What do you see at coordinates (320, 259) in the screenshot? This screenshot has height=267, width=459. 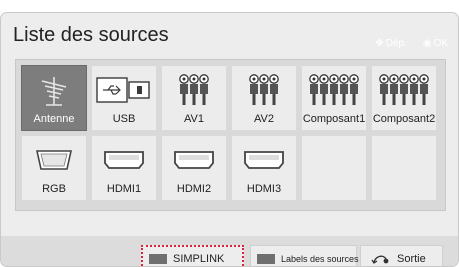 I see `source-labels-label: Labels des sources` at bounding box center [320, 259].